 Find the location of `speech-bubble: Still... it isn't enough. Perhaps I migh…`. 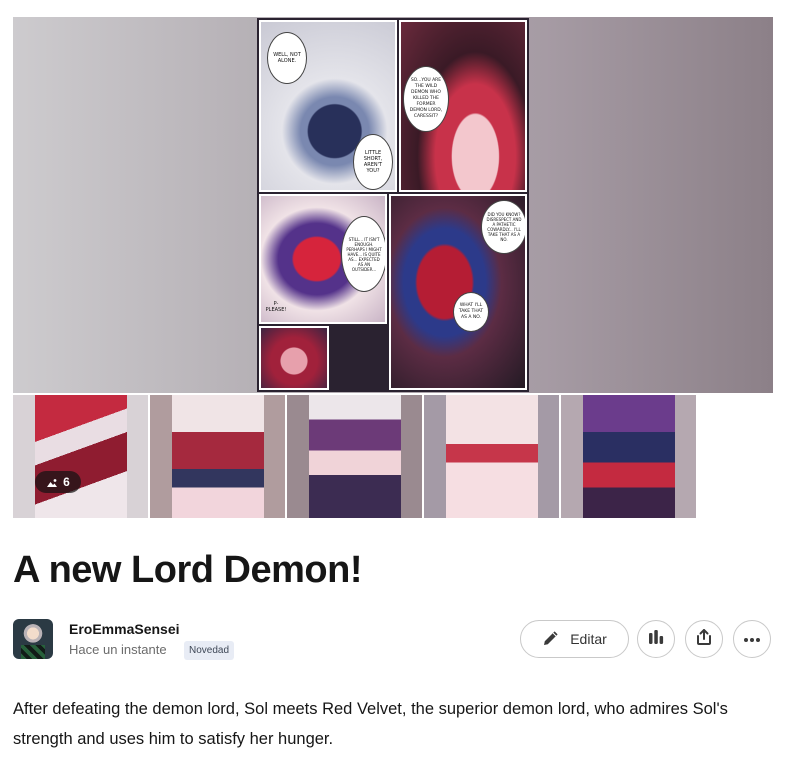

speech-bubble: Still... it isn't enough. Perhaps I migh… is located at coordinates (363, 254).